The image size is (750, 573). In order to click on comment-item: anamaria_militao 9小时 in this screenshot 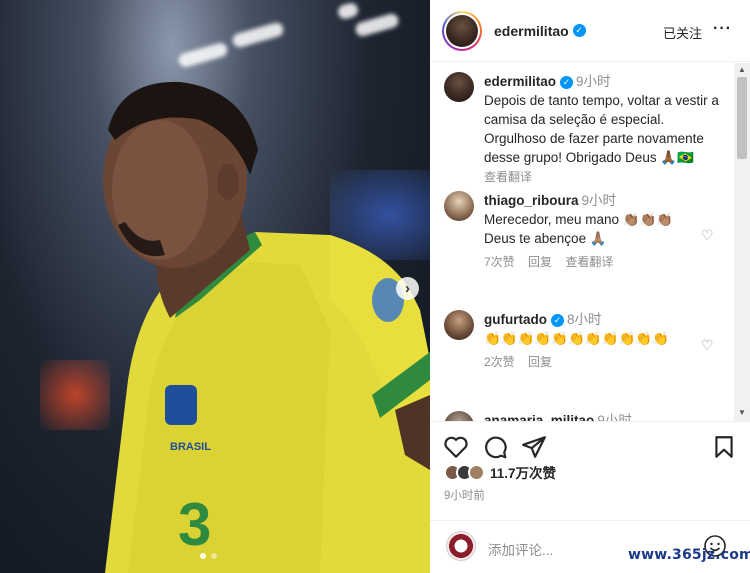, I will do `click(586, 416)`.